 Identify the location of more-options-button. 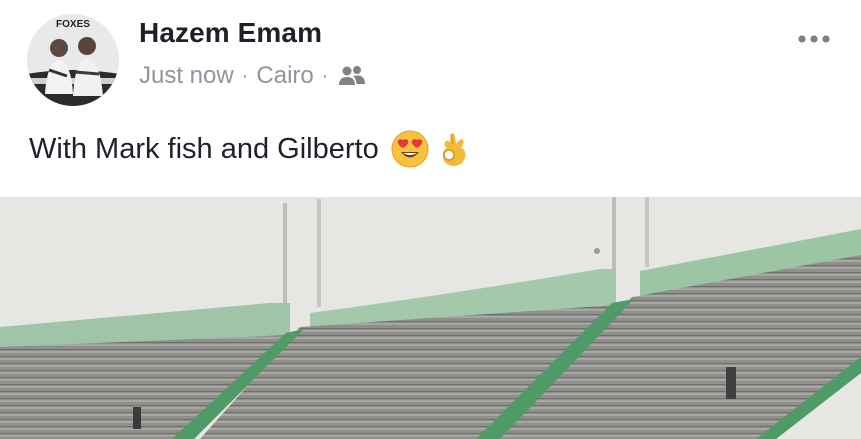
(814, 39).